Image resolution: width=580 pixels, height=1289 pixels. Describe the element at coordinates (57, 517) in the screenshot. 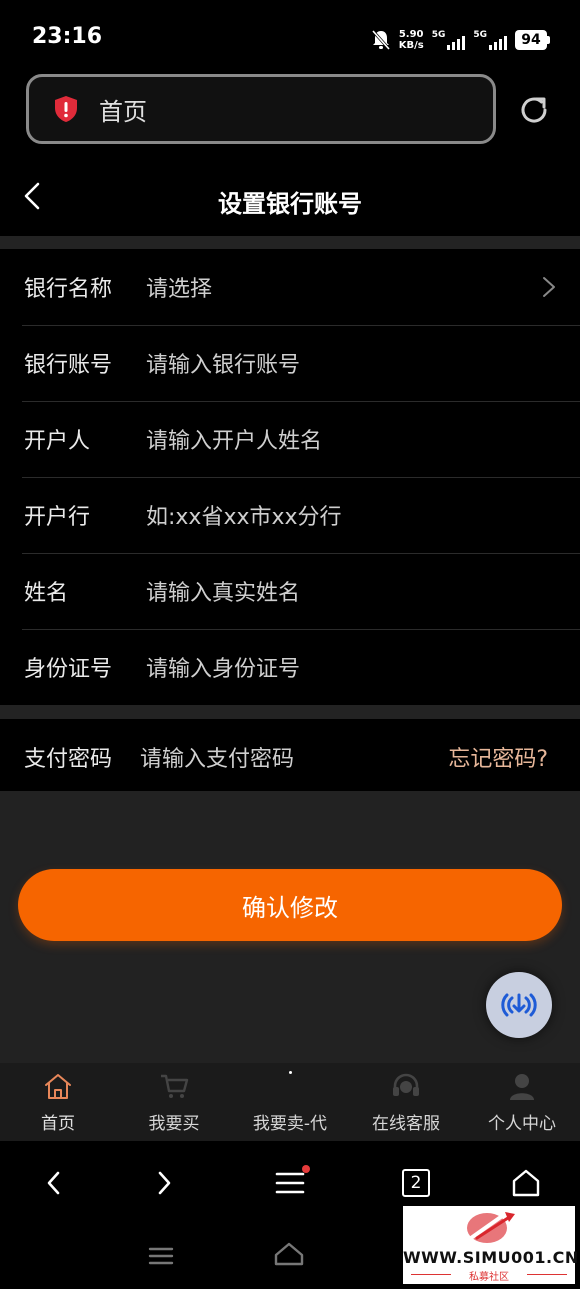

I see `bank-branch-label: 开户行` at that location.